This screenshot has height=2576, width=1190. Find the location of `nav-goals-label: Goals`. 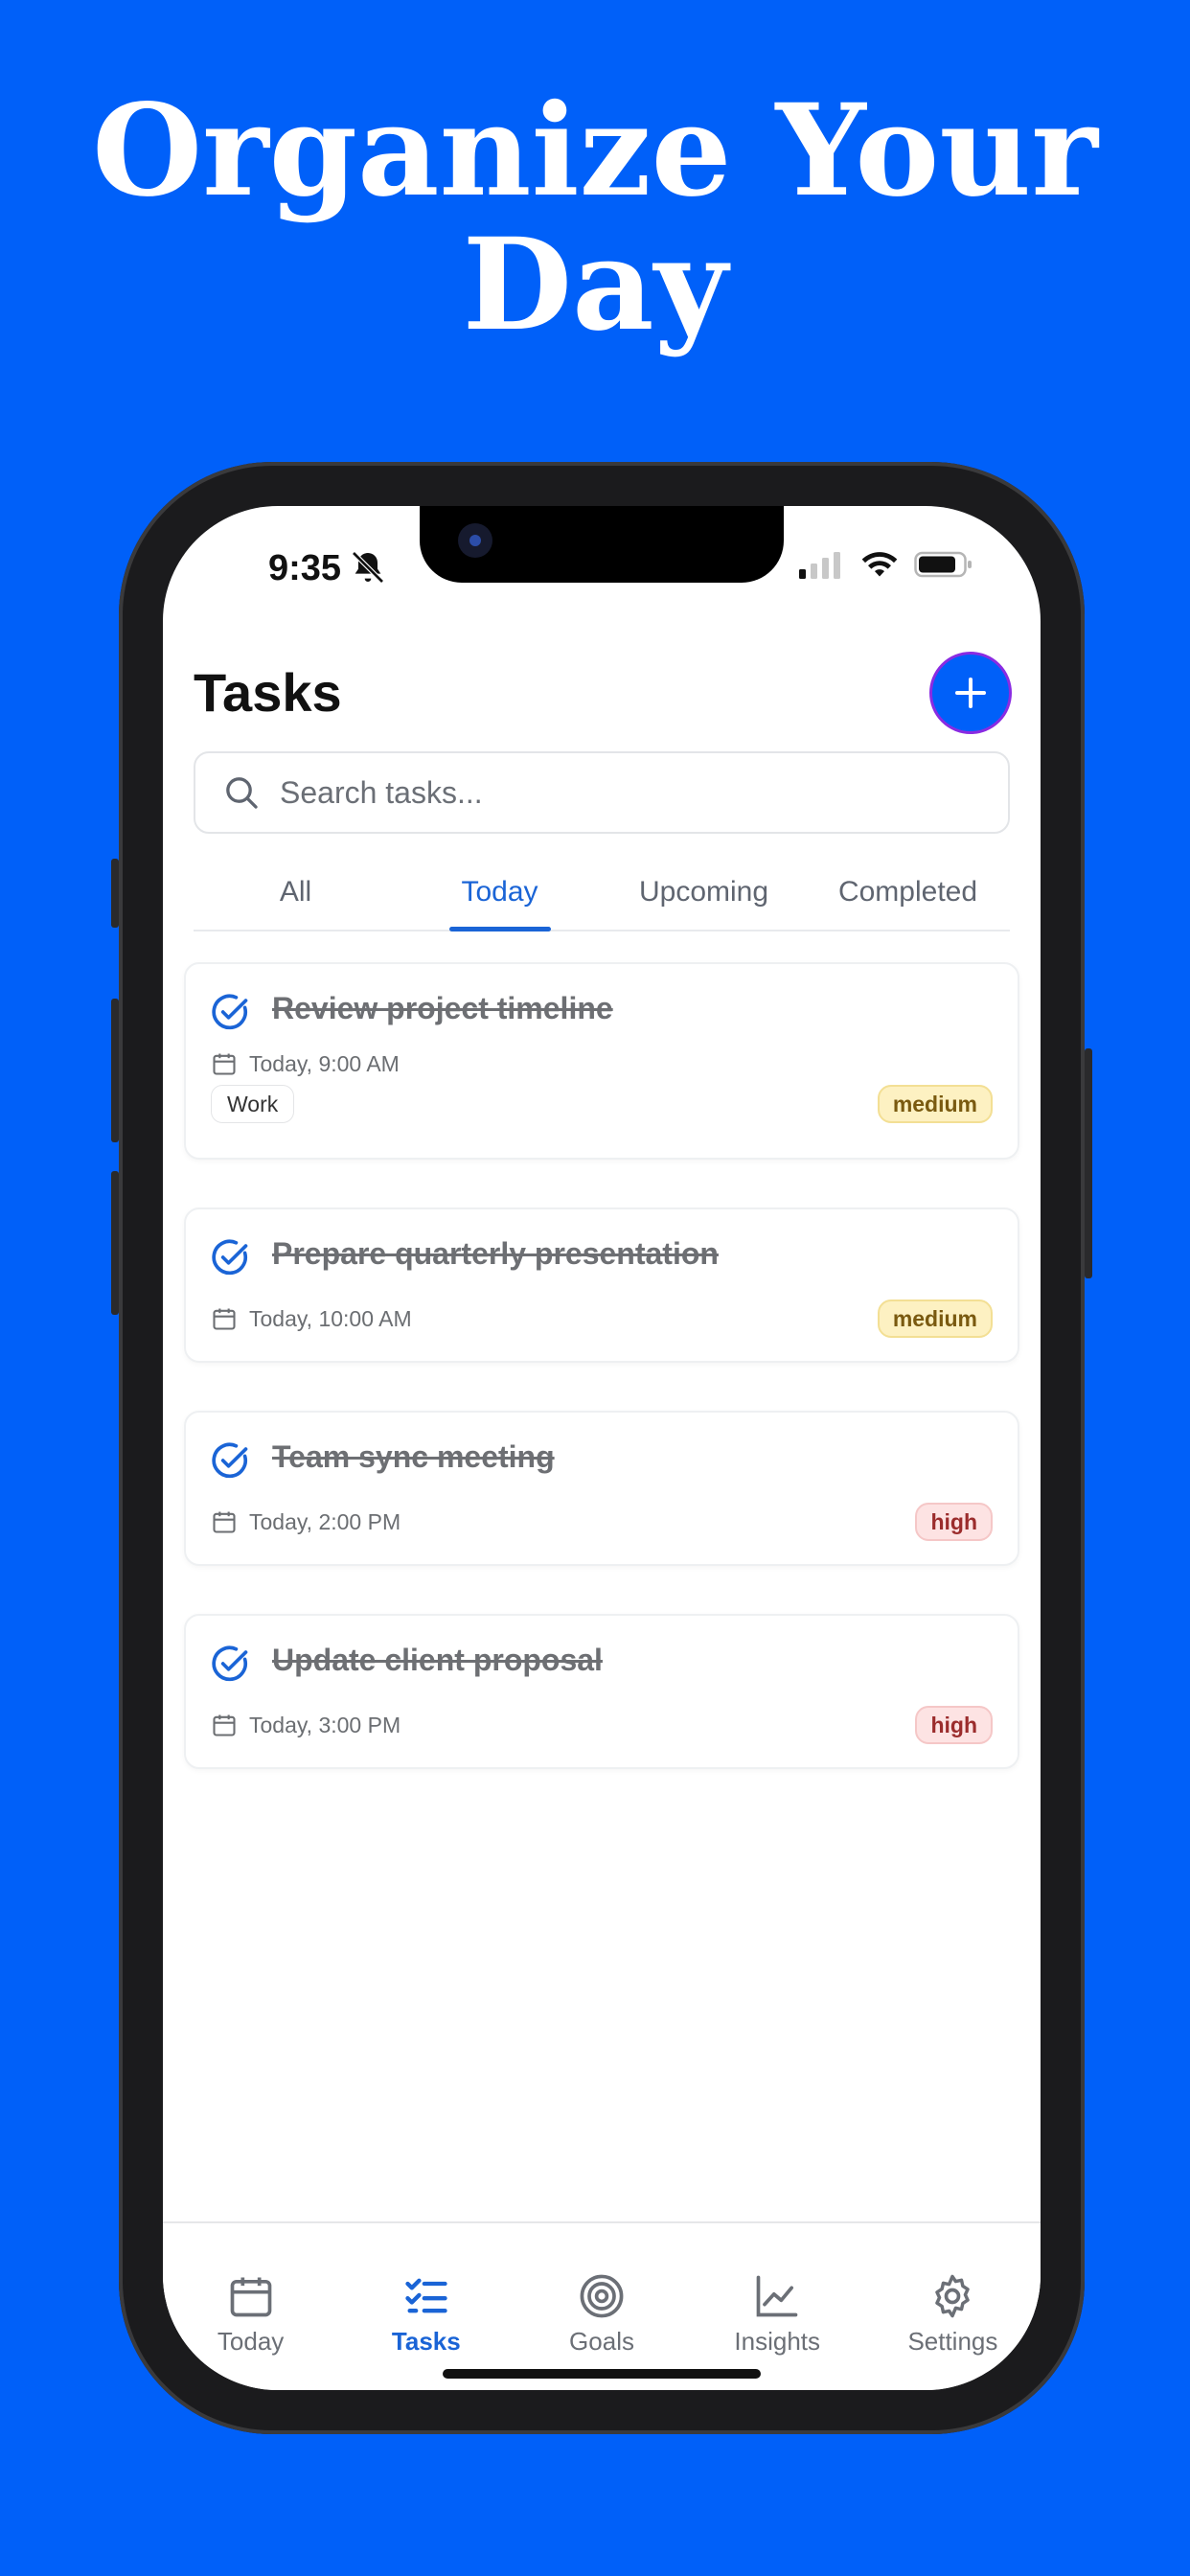

nav-goals-label: Goals is located at coordinates (602, 2341).